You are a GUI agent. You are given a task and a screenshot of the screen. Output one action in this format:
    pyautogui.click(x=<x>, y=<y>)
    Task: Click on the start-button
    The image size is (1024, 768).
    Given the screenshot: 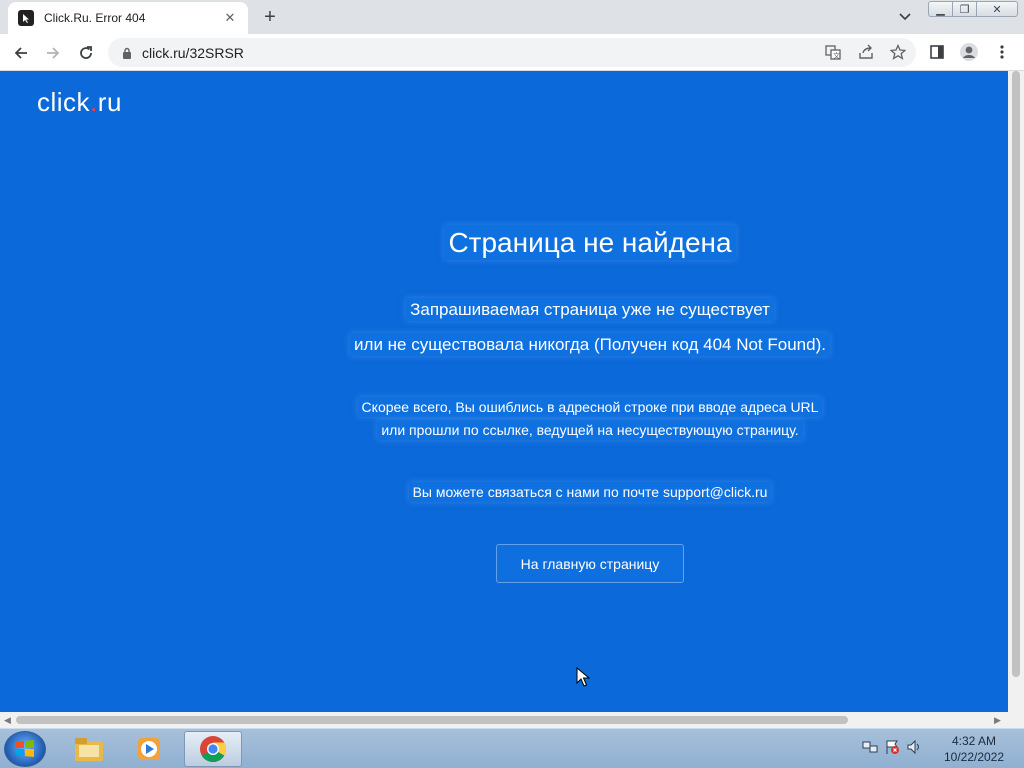 What is the action you would take?
    pyautogui.click(x=25, y=749)
    